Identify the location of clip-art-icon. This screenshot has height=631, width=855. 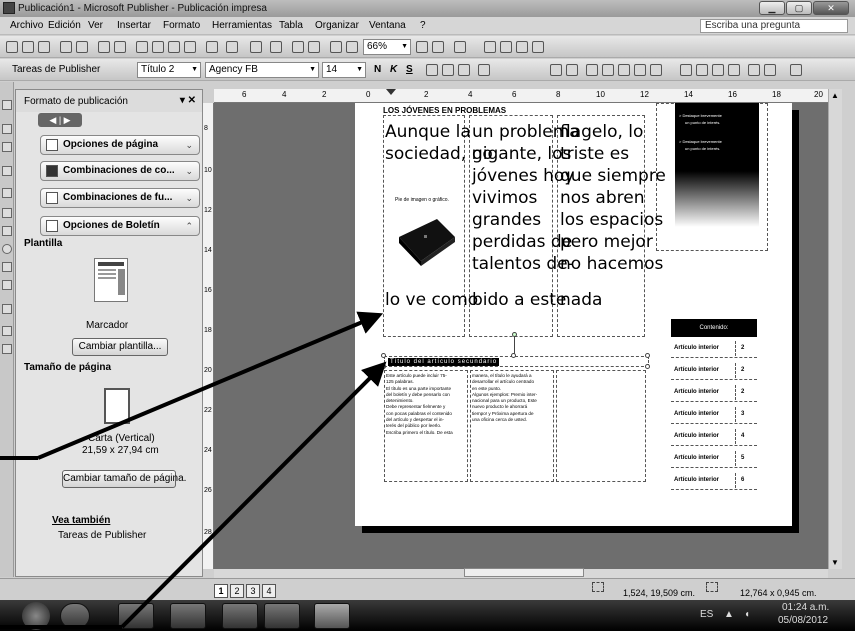
(506, 47).